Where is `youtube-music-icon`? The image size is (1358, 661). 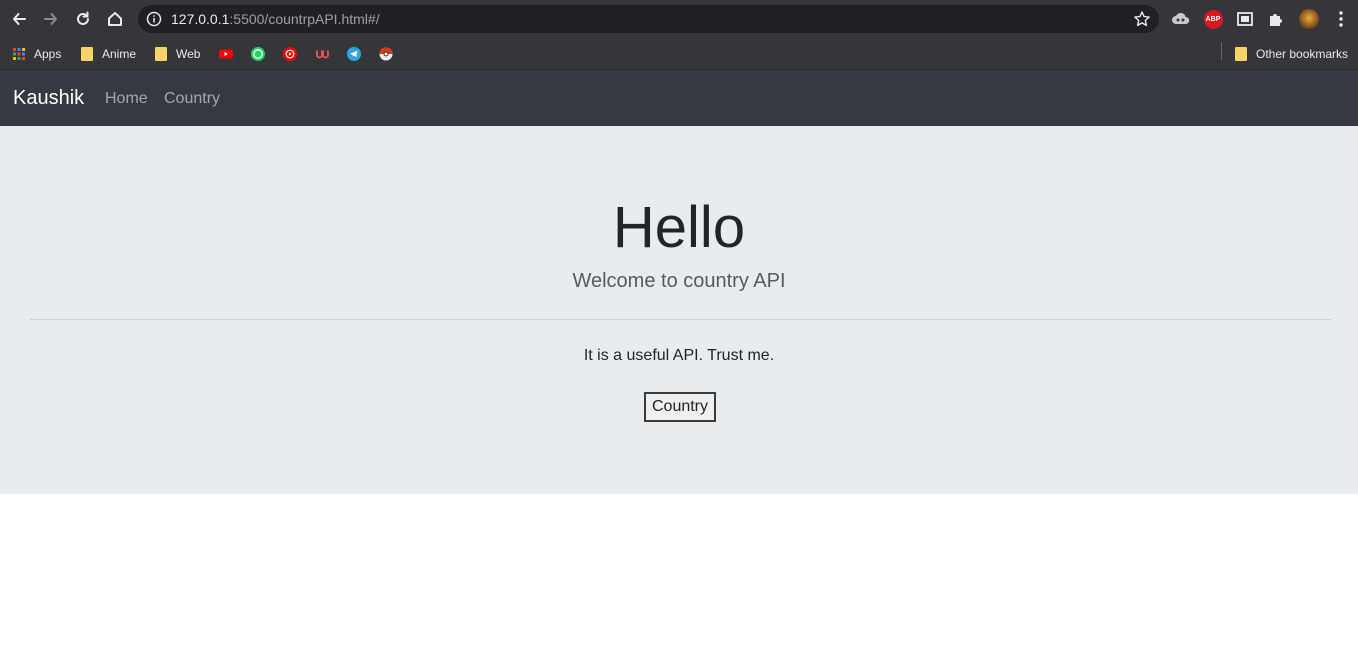
youtube-music-icon is located at coordinates (290, 54).